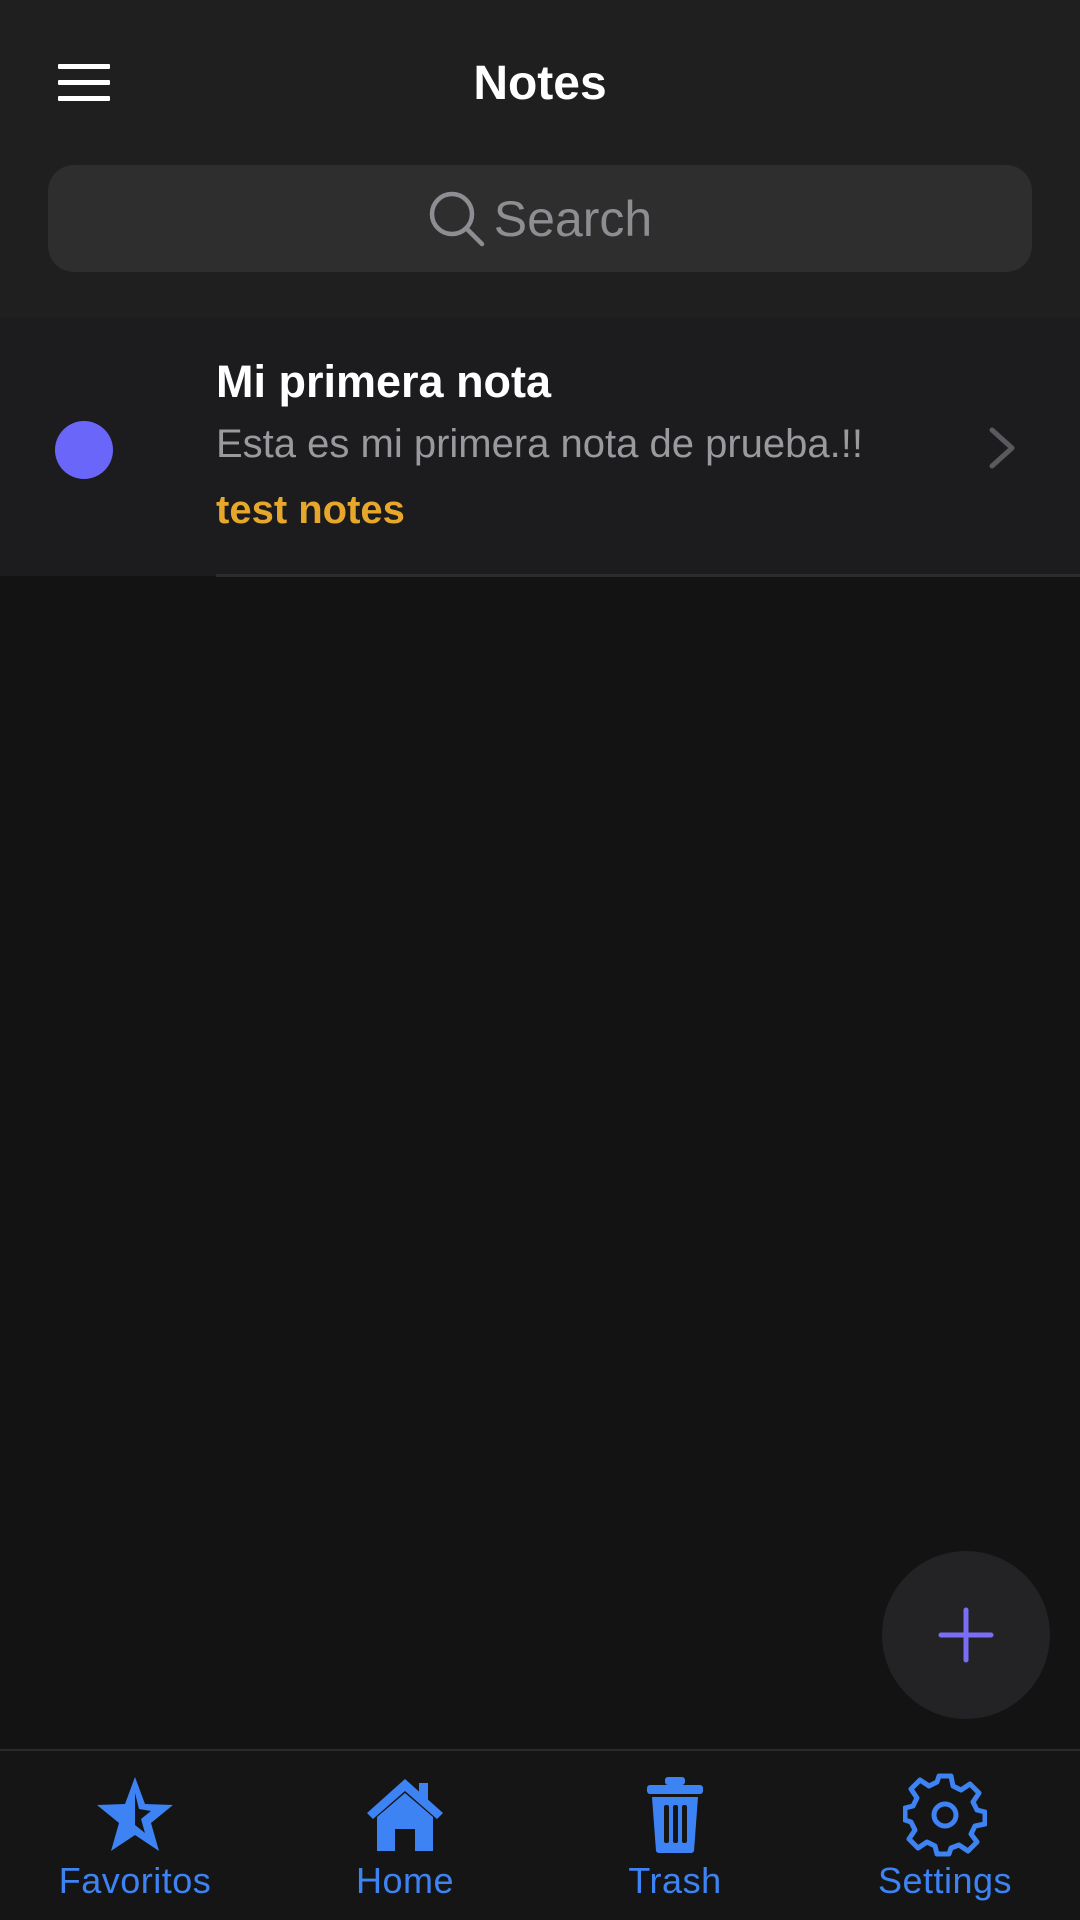  Describe the element at coordinates (1002, 448) in the screenshot. I see `chevron-right-icon` at that location.